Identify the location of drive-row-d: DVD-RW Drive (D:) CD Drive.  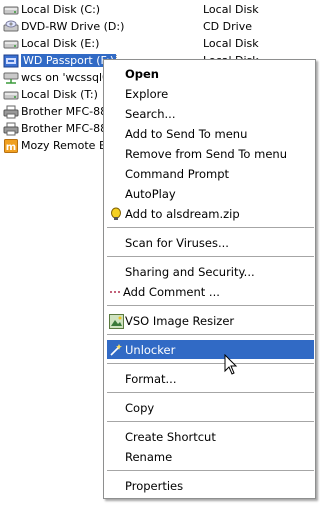
(158, 26).